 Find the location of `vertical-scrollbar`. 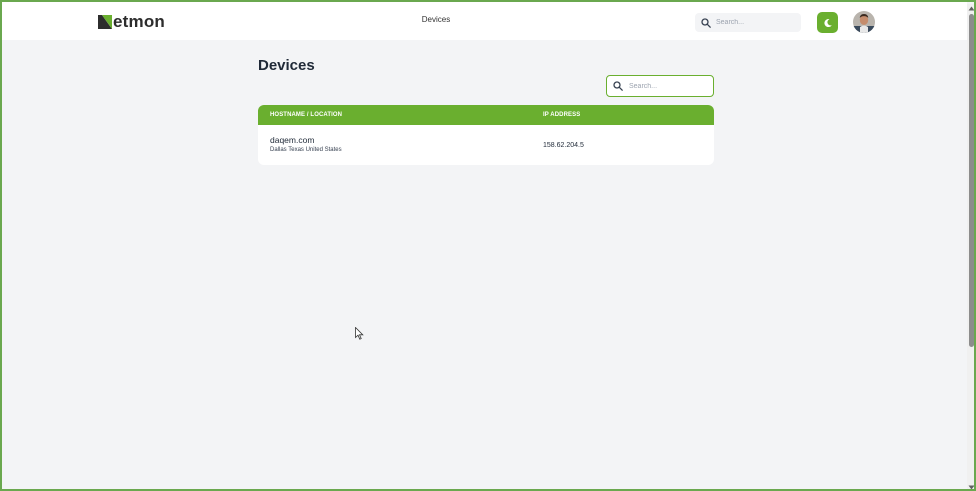

vertical-scrollbar is located at coordinates (970, 246).